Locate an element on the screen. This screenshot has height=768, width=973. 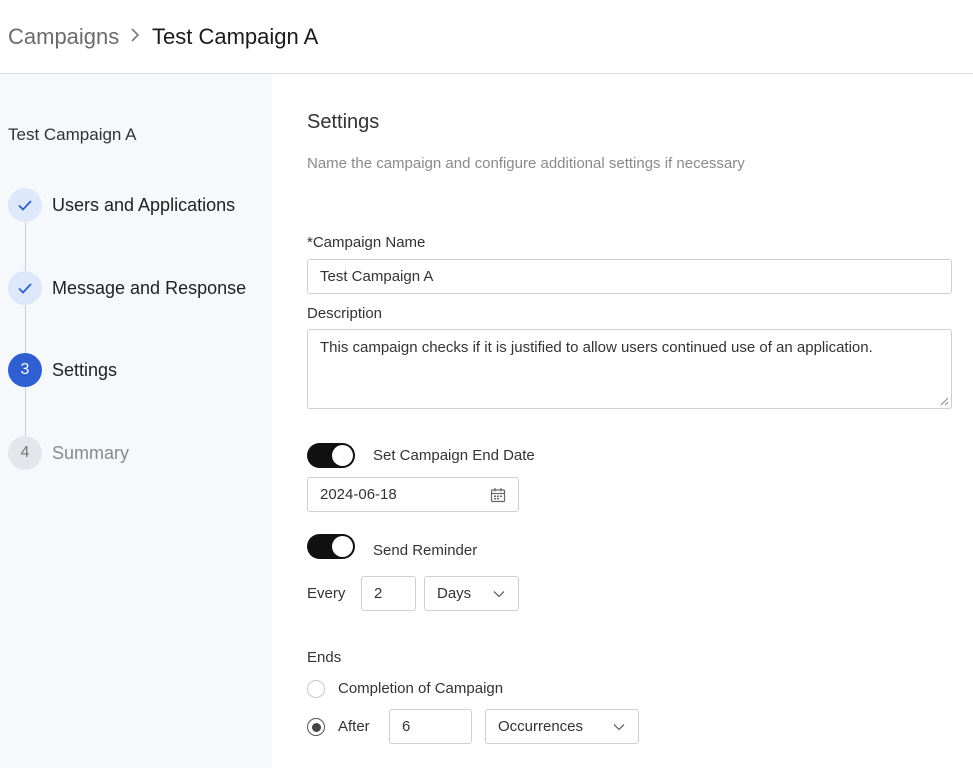
chevron-right-icon is located at coordinates (135, 35).